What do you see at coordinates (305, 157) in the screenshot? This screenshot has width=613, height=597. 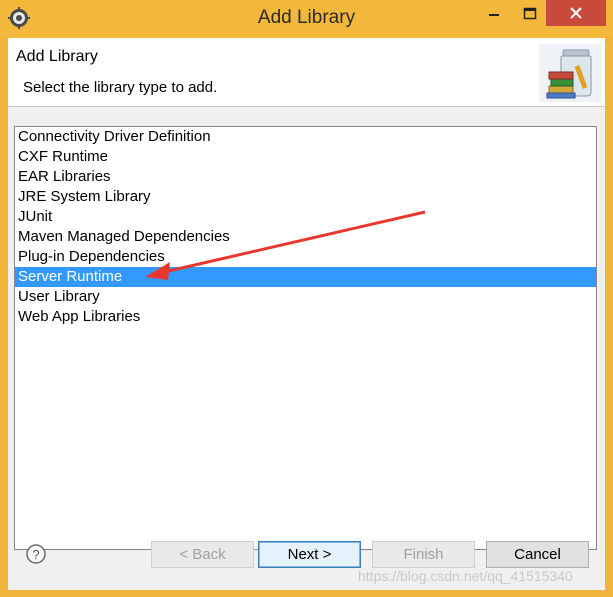 I see `library-list-item: CXF Runtime` at bounding box center [305, 157].